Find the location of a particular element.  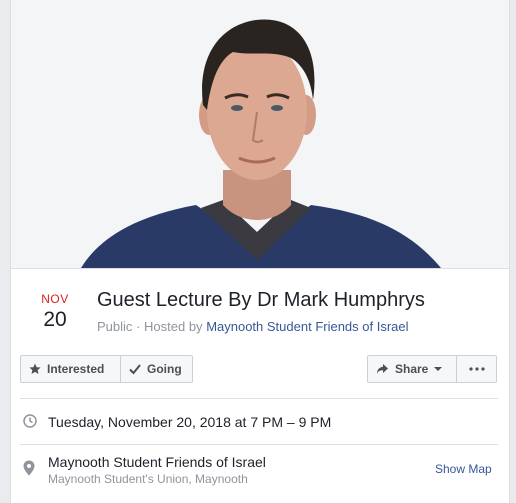

share-arrow-icon is located at coordinates (382, 369).